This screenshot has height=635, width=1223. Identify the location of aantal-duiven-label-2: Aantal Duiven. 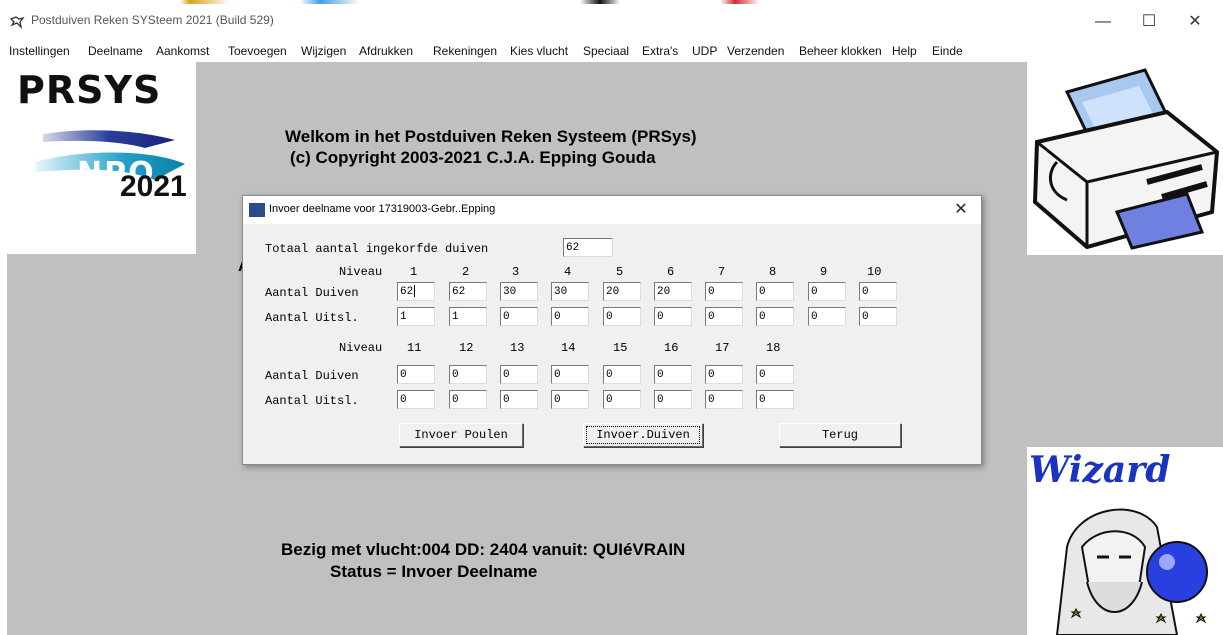
(312, 376).